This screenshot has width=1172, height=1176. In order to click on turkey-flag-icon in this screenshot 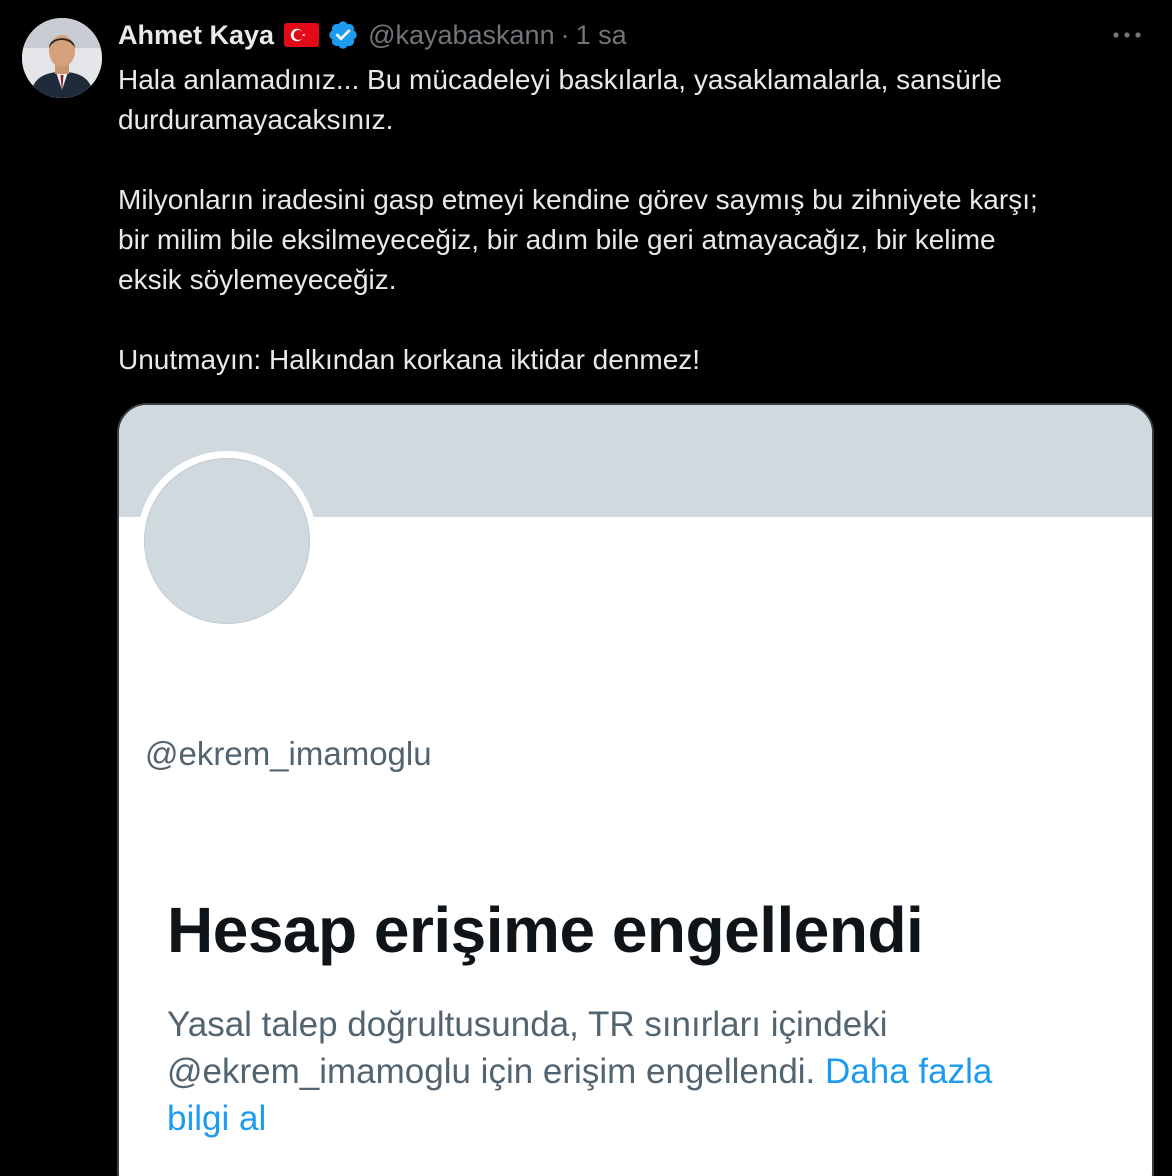, I will do `click(302, 35)`.